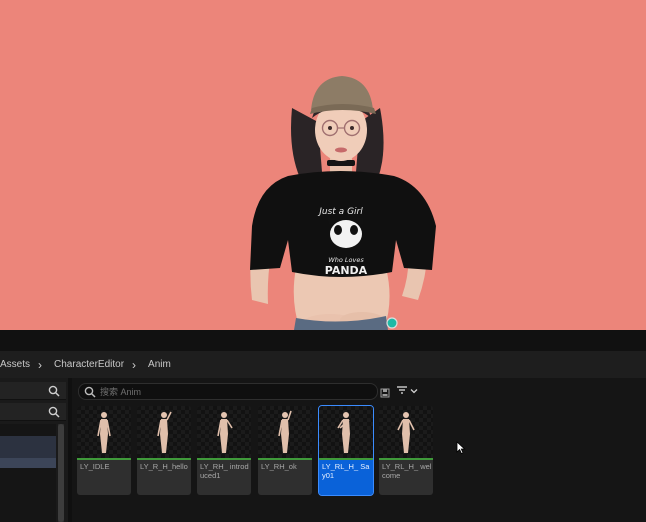 This screenshot has width=646, height=522. Describe the element at coordinates (95, 466) in the screenshot. I see `asset-label: LY_IDLE` at that location.